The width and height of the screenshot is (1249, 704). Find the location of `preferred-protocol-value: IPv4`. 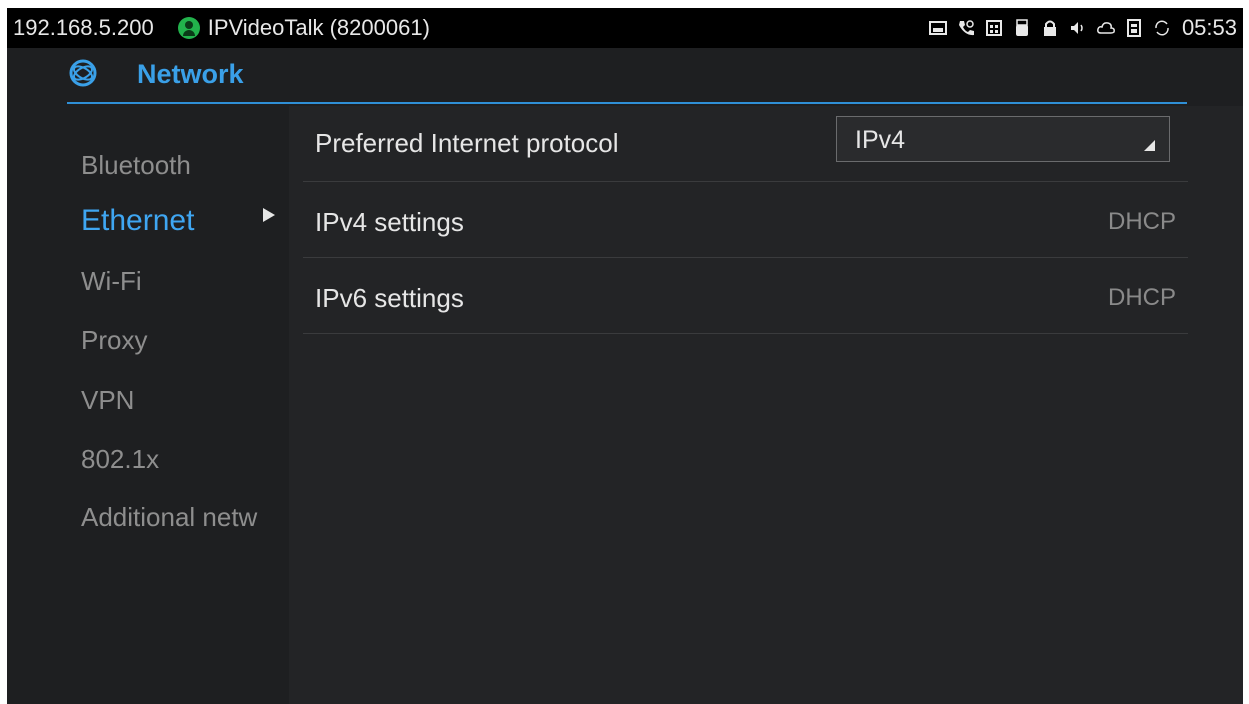

preferred-protocol-value: IPv4 is located at coordinates (880, 140).